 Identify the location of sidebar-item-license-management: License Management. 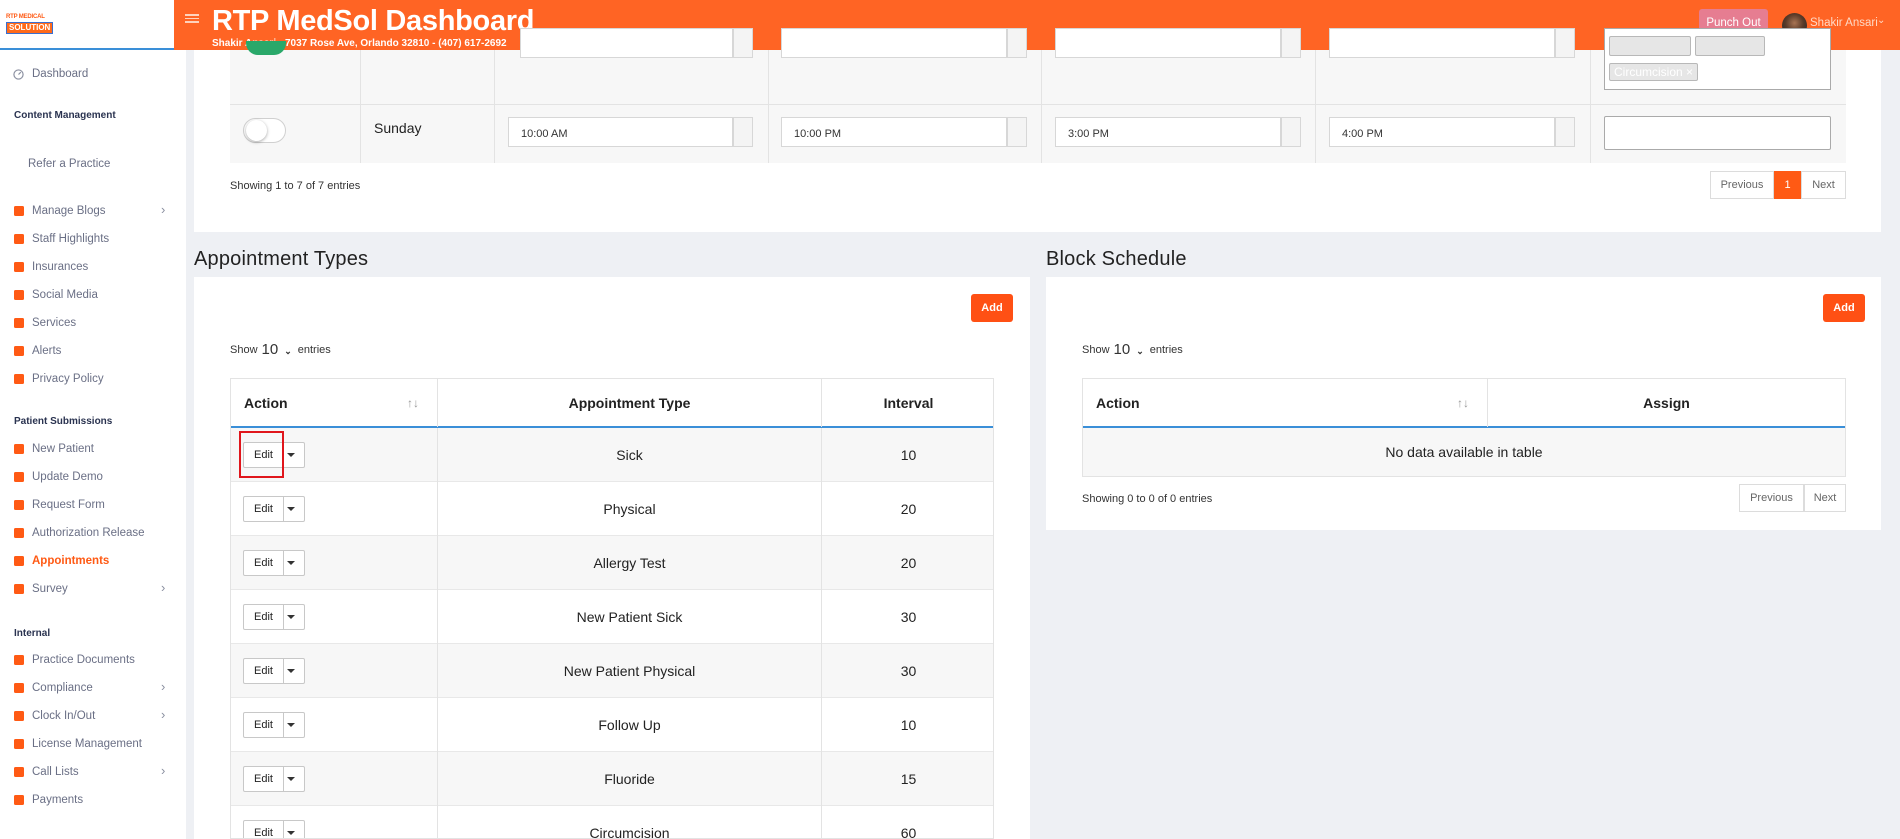
(77, 744).